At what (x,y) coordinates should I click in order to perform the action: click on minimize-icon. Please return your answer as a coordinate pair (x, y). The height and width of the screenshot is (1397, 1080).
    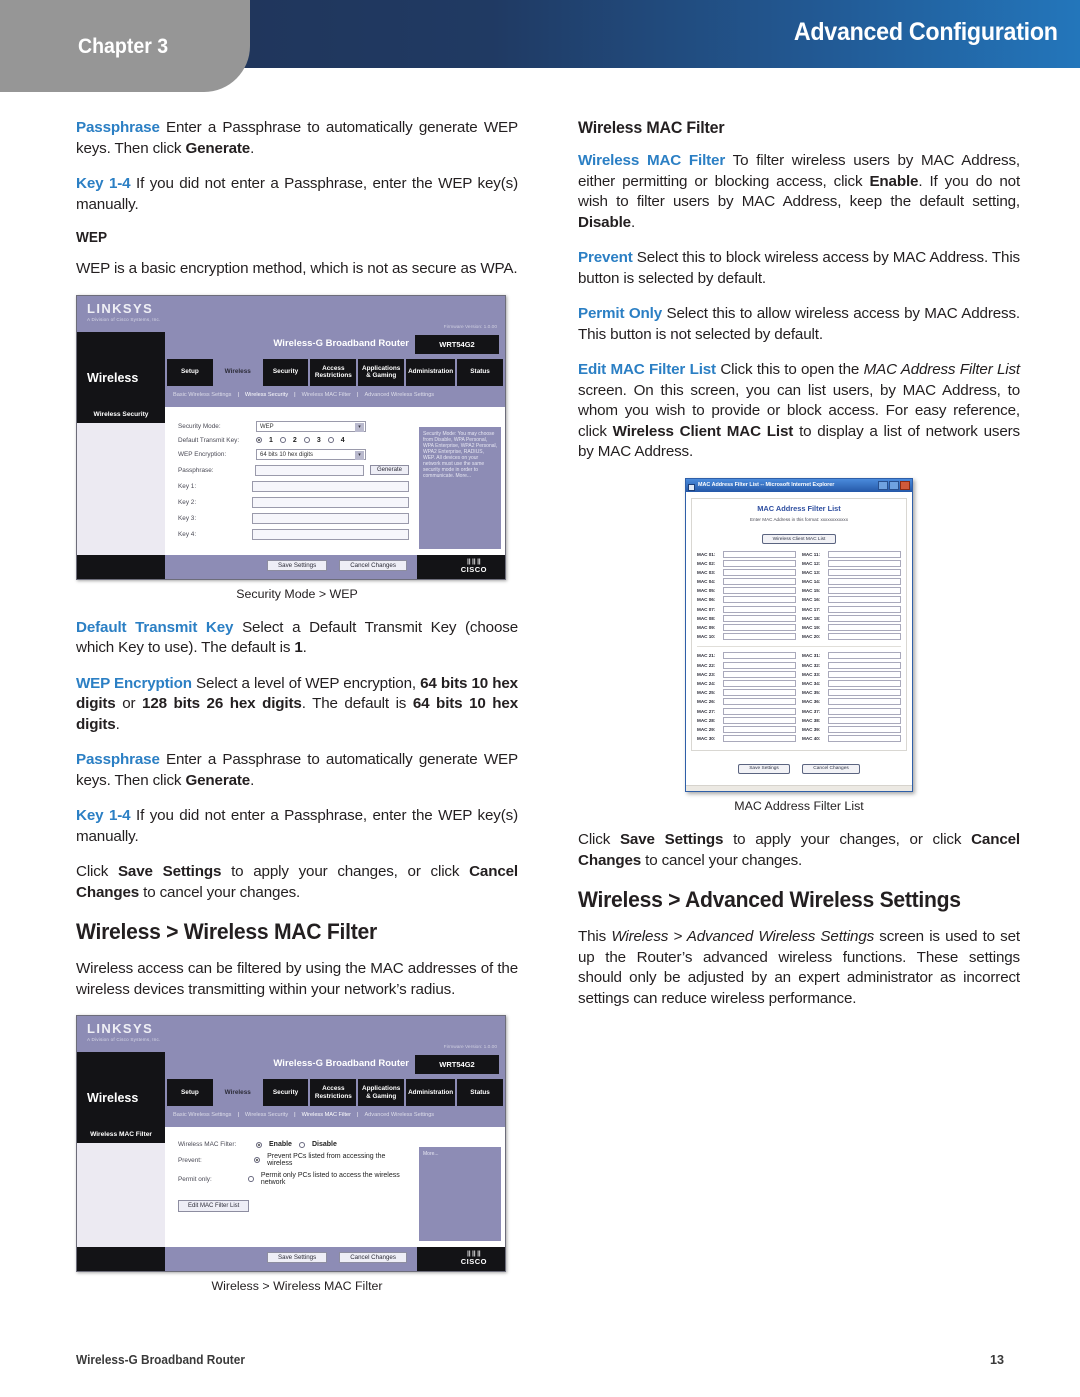
    Looking at the image, I should click on (883, 485).